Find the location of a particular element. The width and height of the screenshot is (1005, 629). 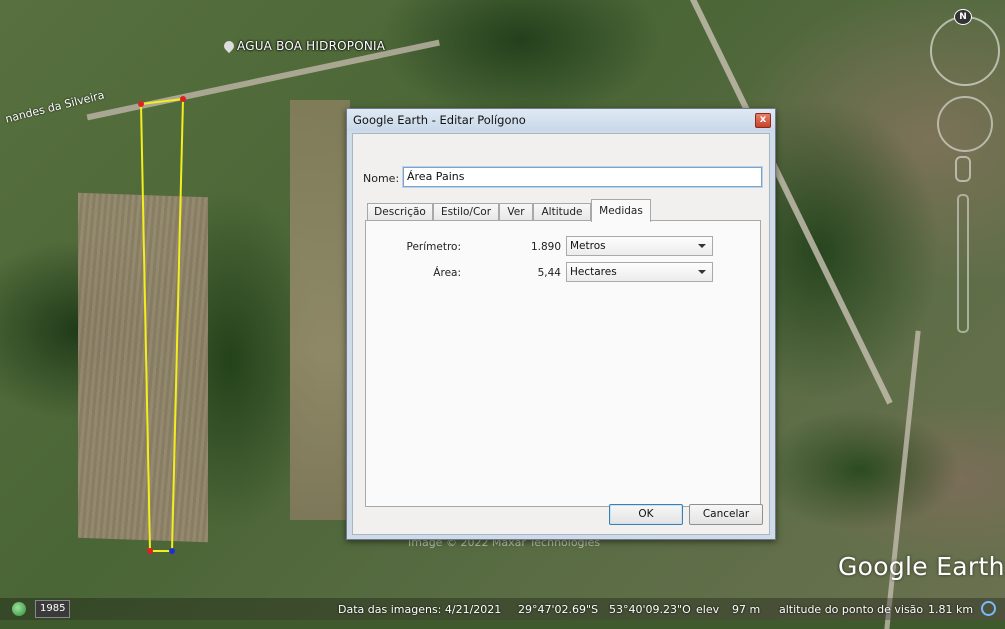

view-altitude-value: 1.81 km is located at coordinates (951, 609).